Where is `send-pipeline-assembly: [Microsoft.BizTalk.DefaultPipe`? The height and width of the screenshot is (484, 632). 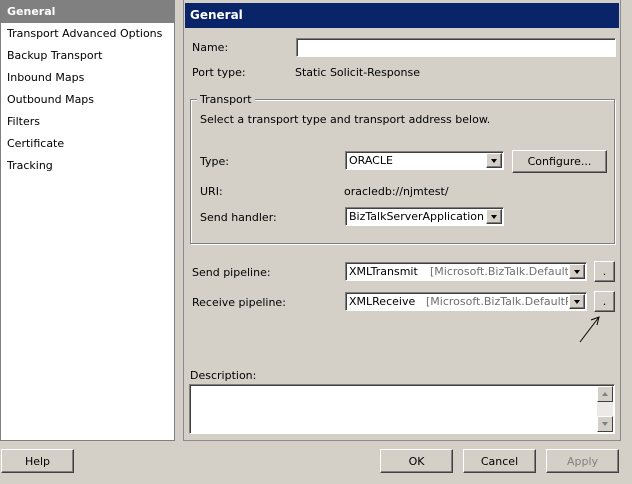 send-pipeline-assembly: [Microsoft.BizTalk.DefaultPipe is located at coordinates (499, 271).